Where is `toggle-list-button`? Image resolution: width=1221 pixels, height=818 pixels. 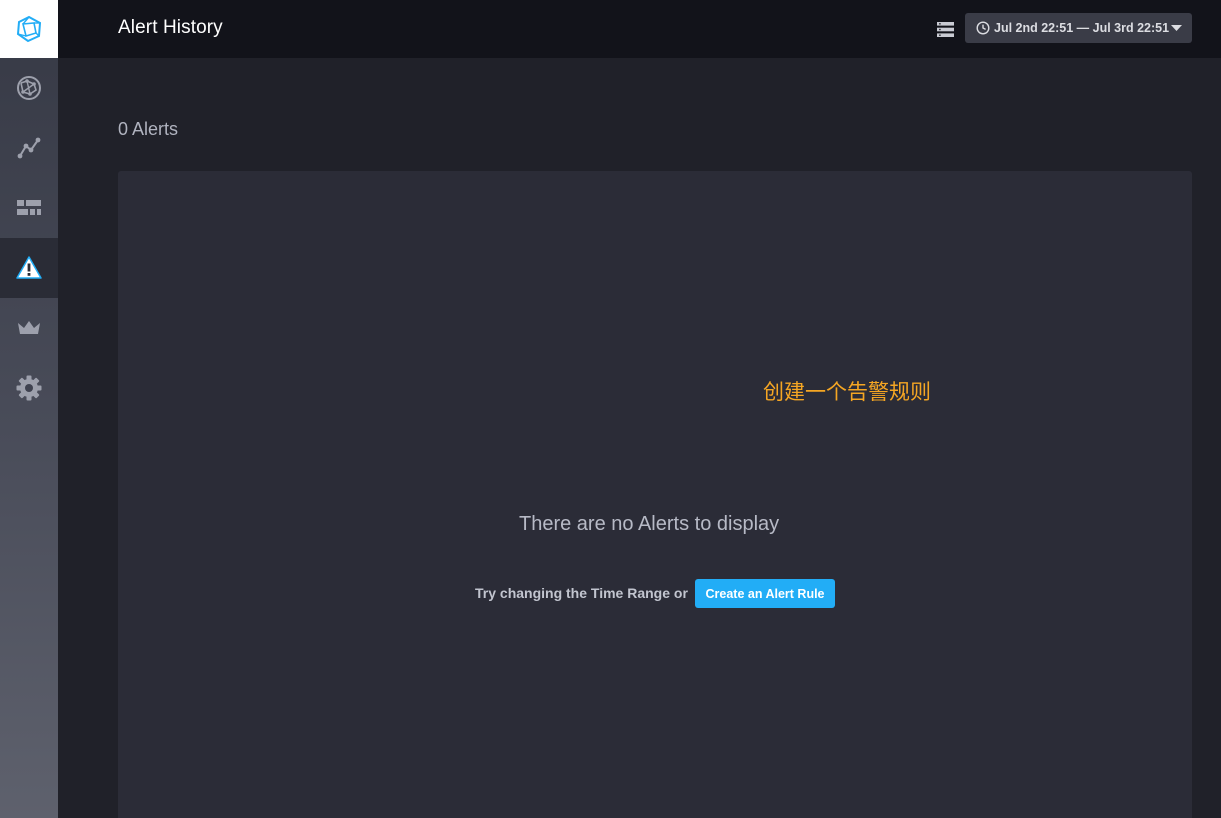
toggle-list-button is located at coordinates (945, 29).